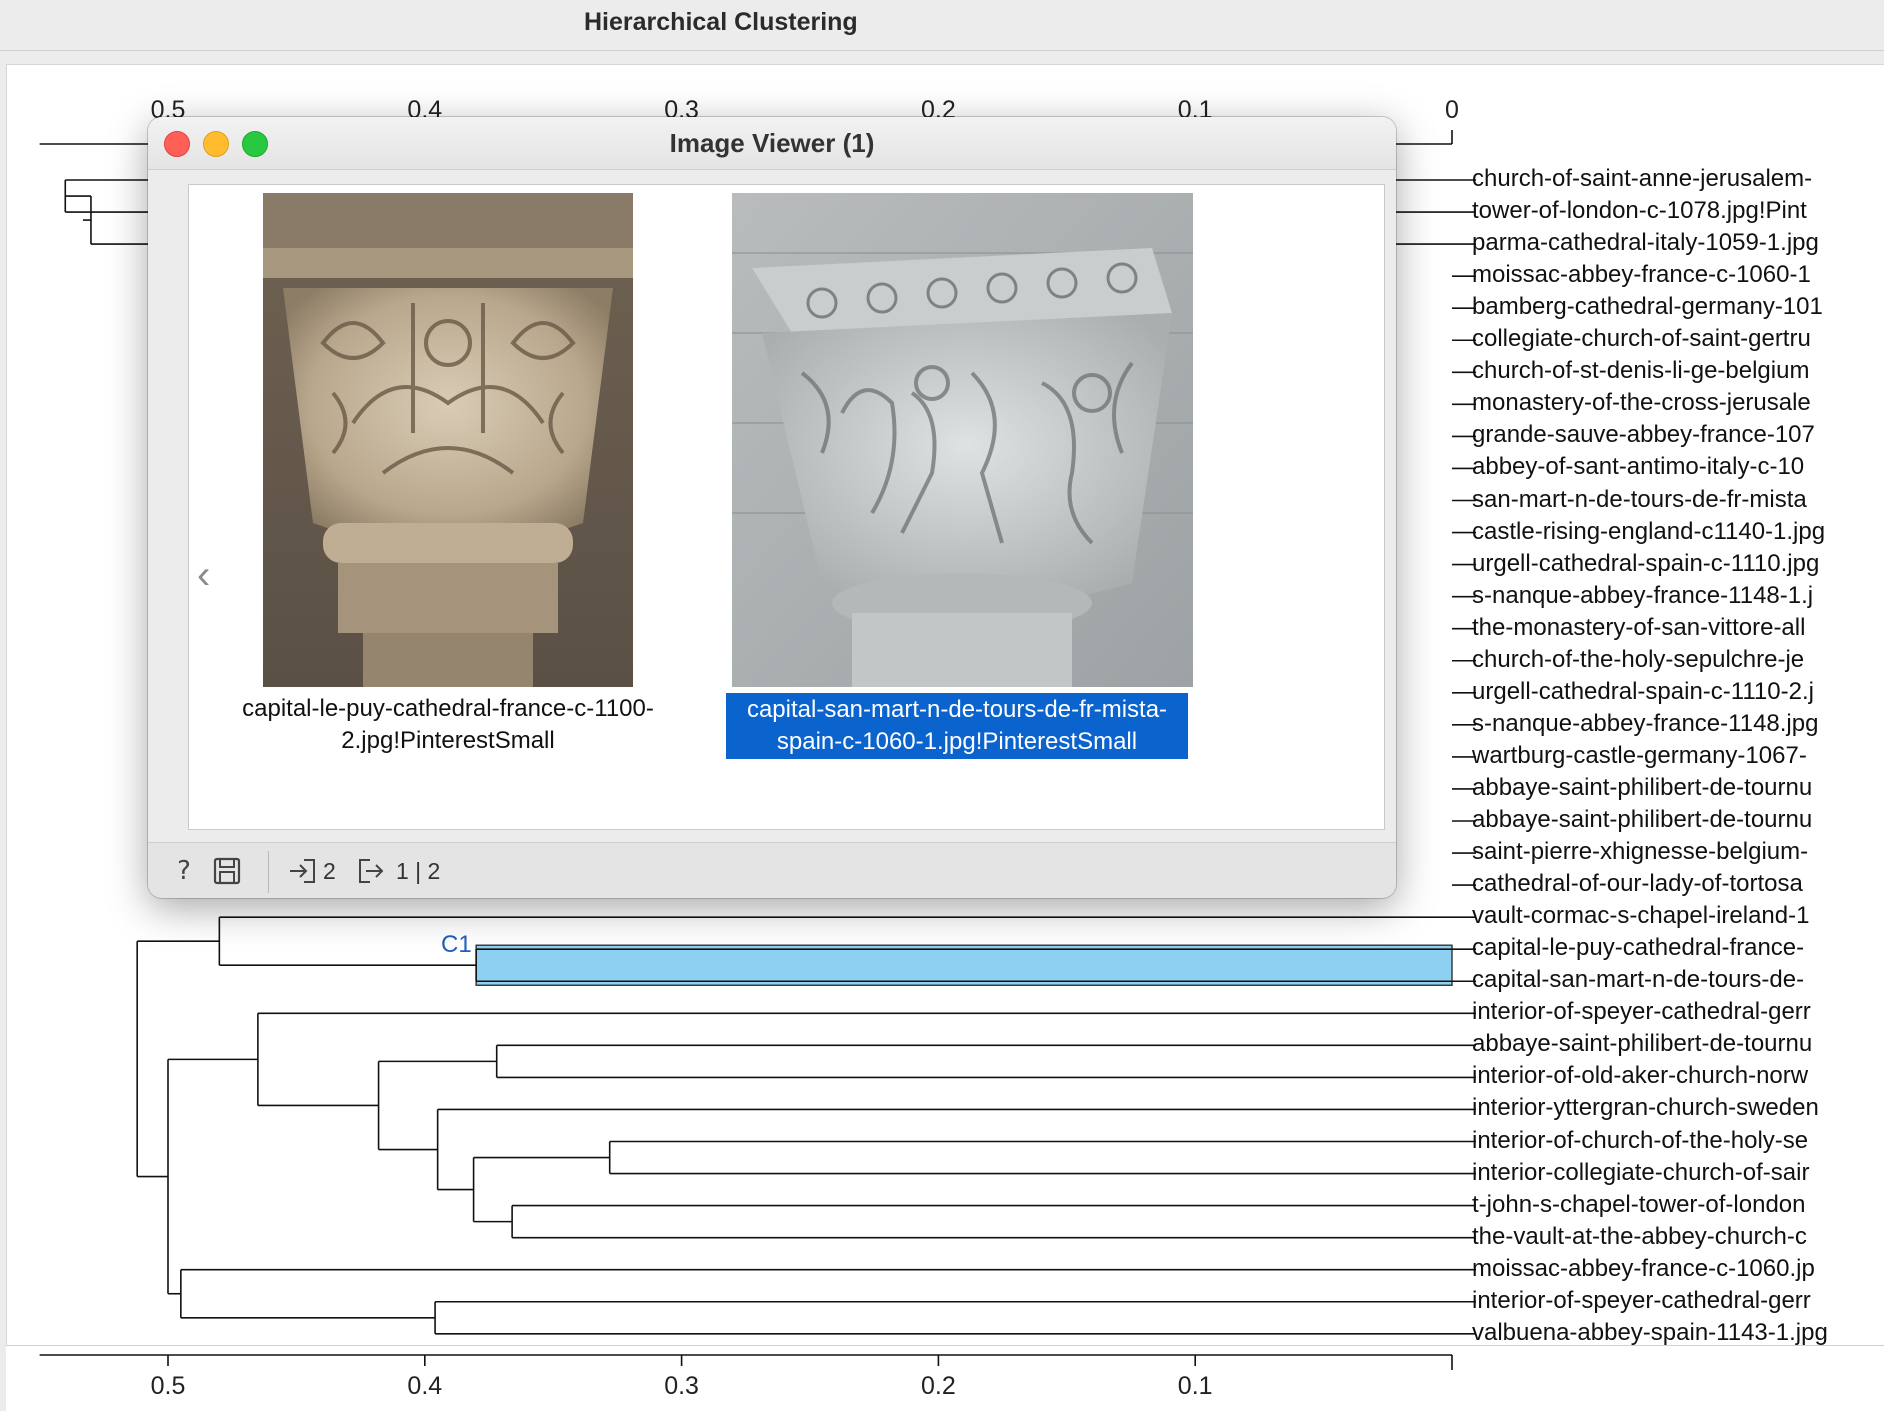  I want to click on leaf-label: cathedral-of-our-lady-of-tortosa, so click(1678, 884).